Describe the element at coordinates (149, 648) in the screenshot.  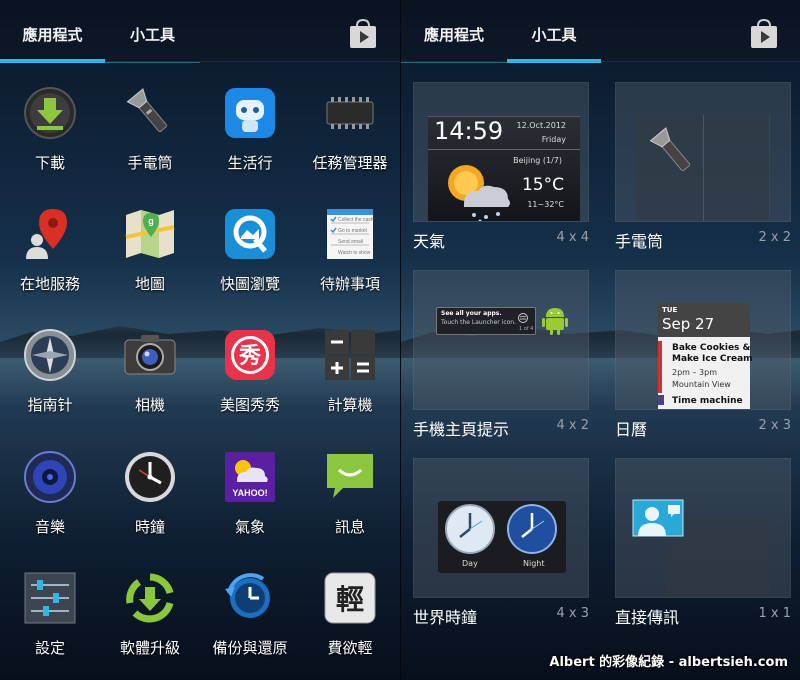
I see `app-label: 軟體升級` at that location.